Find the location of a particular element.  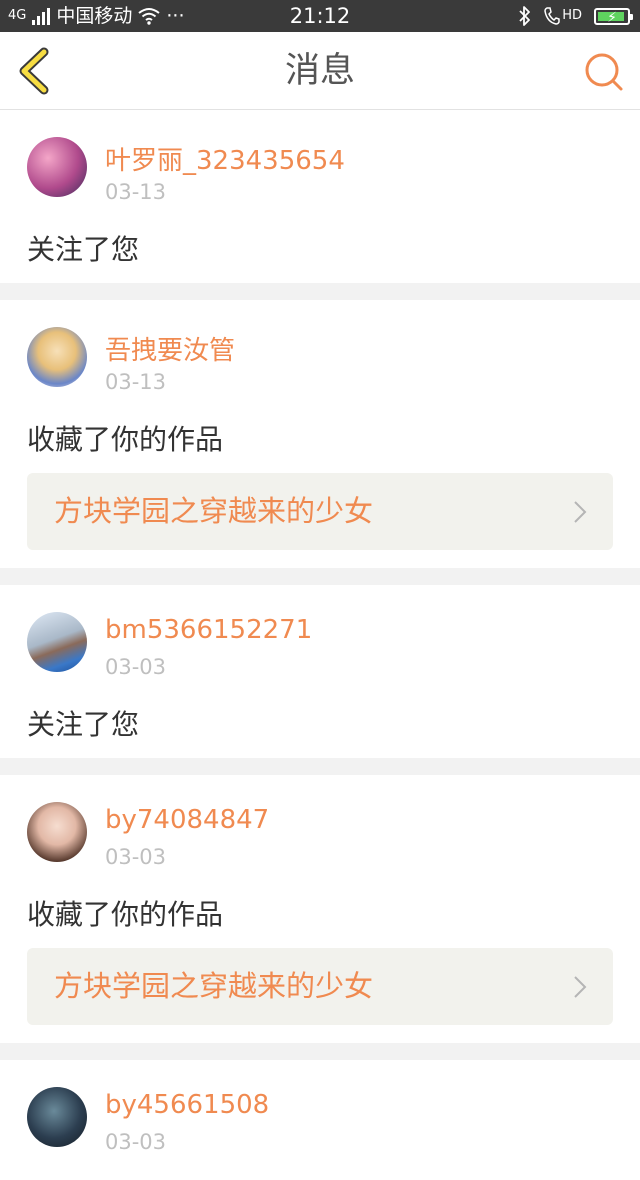

battery-icon: ⚡ is located at coordinates (613, 16).